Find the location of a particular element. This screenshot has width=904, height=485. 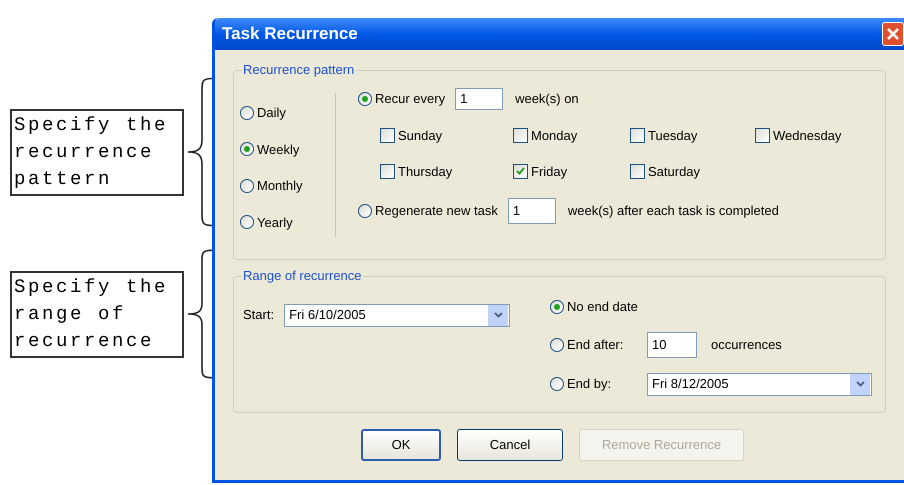

label: Wednesday is located at coordinates (807, 136).